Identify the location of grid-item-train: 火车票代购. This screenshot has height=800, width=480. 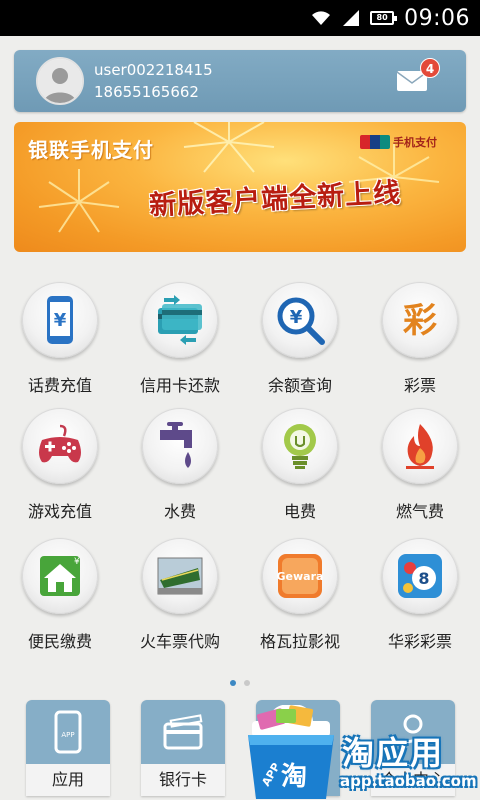
(180, 598).